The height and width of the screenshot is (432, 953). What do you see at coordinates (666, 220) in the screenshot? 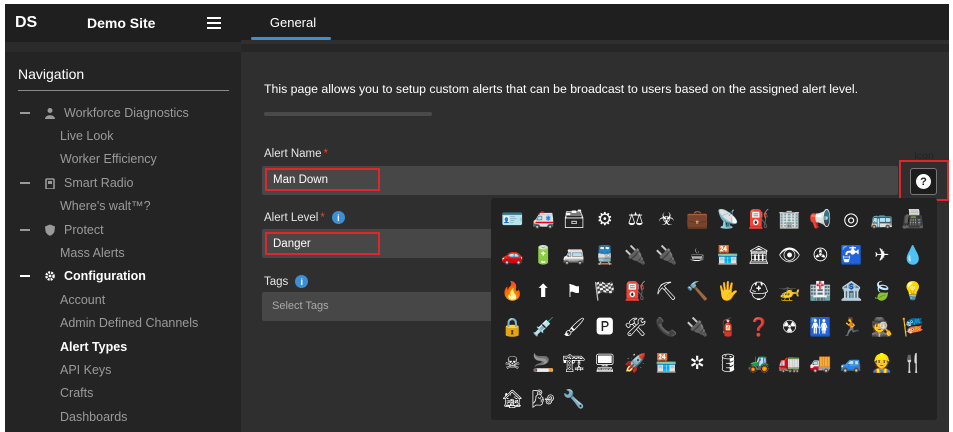
I see `icon-option-5: ☣` at bounding box center [666, 220].